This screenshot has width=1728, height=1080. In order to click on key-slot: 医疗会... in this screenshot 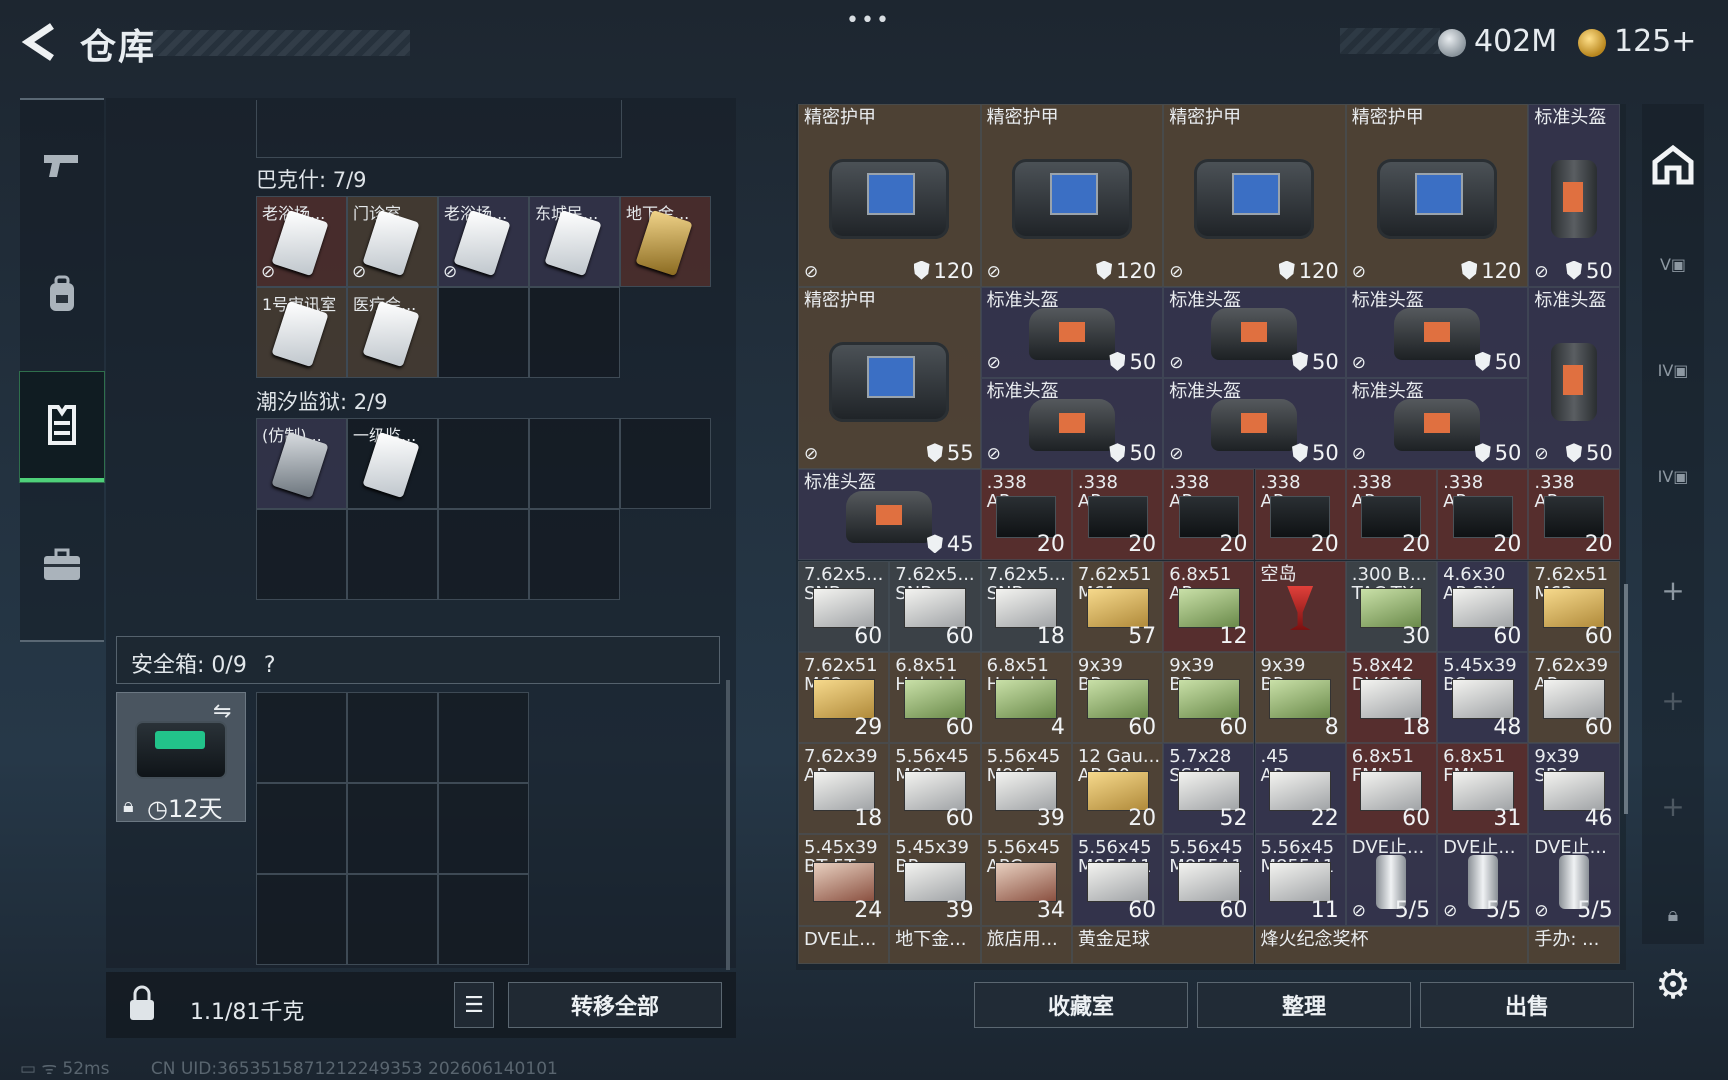, I will do `click(392, 332)`.